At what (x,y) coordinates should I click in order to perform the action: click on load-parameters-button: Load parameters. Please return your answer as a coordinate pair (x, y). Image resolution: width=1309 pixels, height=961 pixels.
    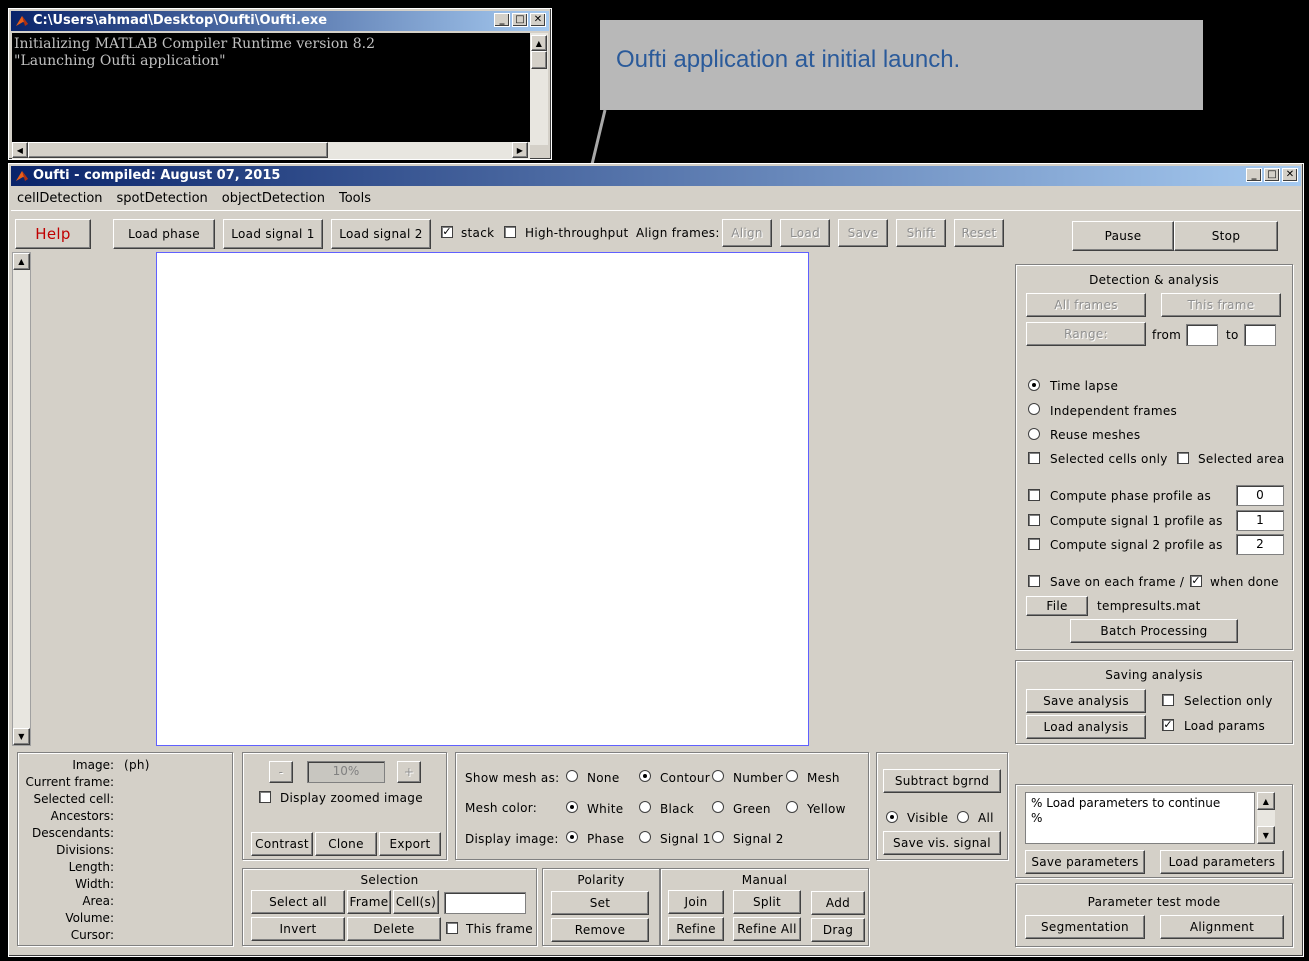
    Looking at the image, I should click on (1222, 862).